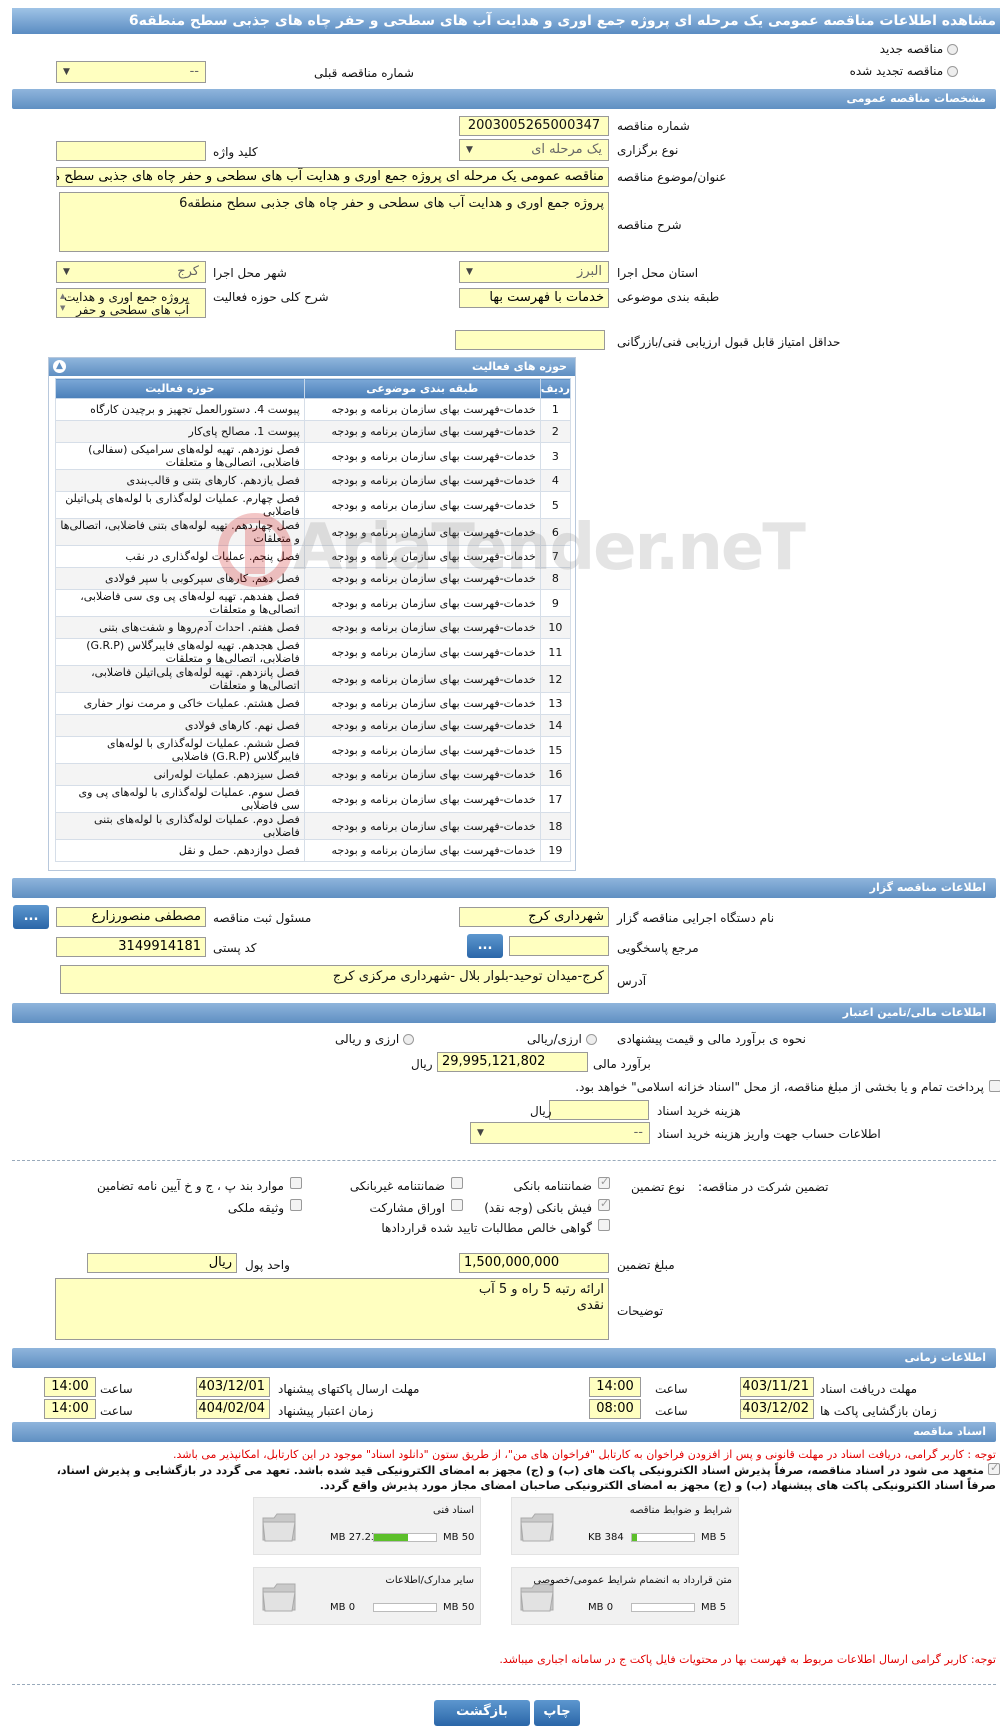 Image resolution: width=1000 pixels, height=1729 pixels. I want to click on validity-time-field: 14:00, so click(70, 1409).